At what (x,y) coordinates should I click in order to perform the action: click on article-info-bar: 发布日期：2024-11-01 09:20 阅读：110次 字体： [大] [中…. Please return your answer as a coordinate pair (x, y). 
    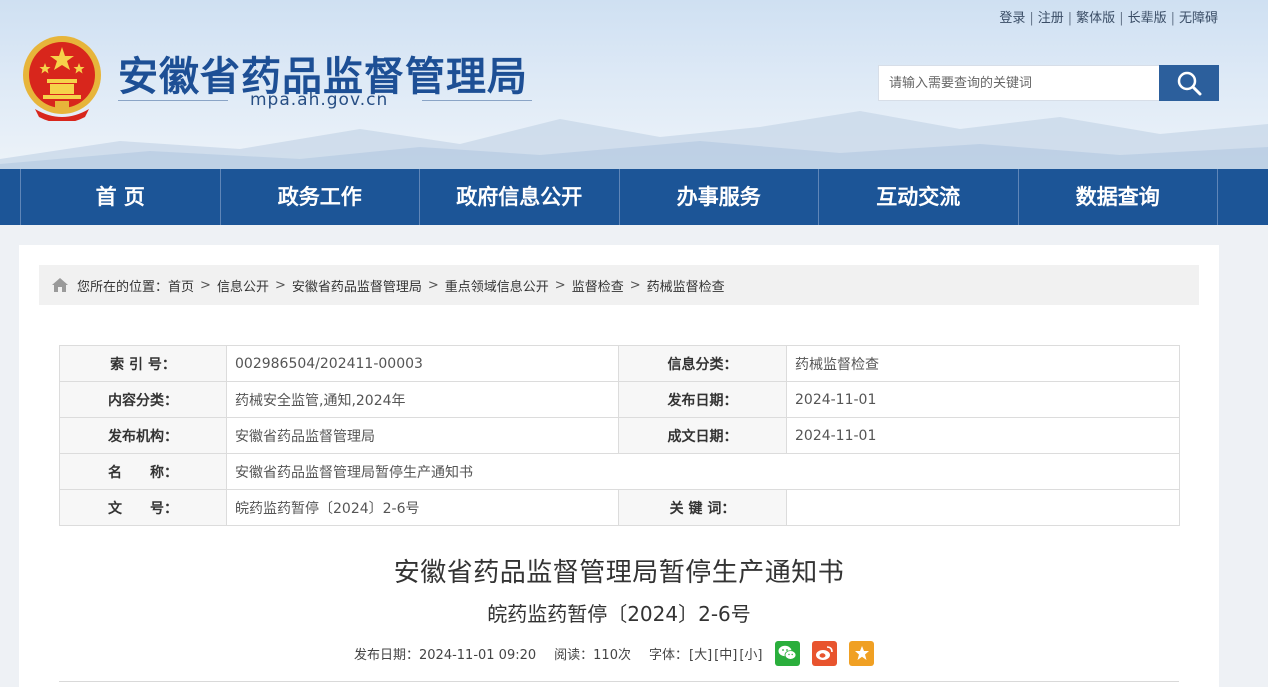
    Looking at the image, I should click on (614, 653).